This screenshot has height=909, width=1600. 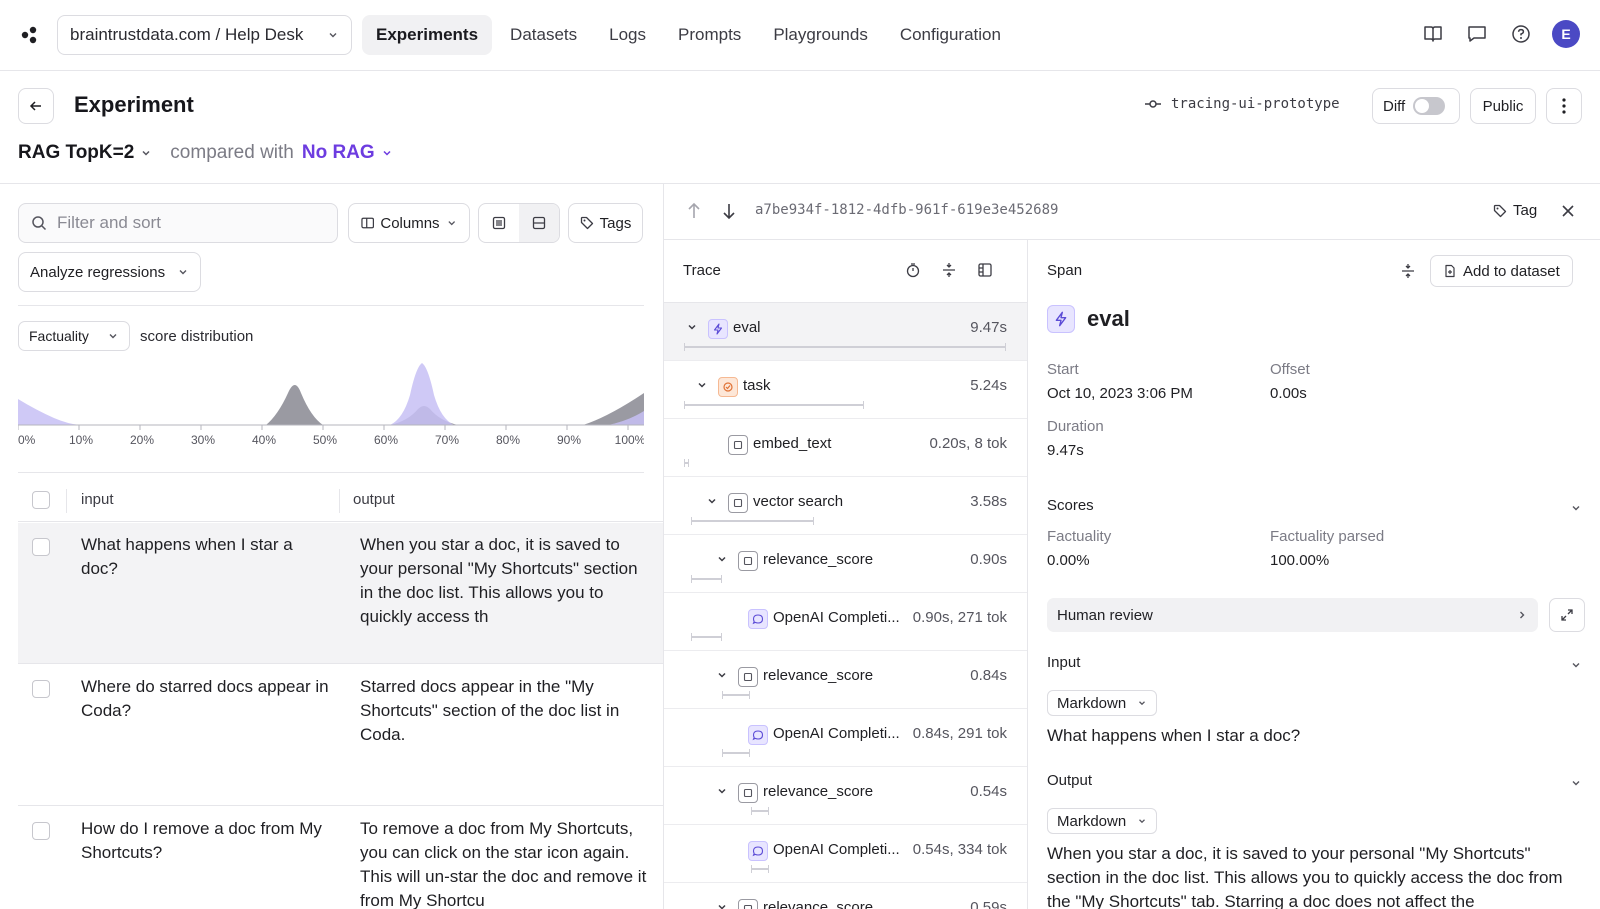 What do you see at coordinates (729, 211) in the screenshot?
I see `next-row-button` at bounding box center [729, 211].